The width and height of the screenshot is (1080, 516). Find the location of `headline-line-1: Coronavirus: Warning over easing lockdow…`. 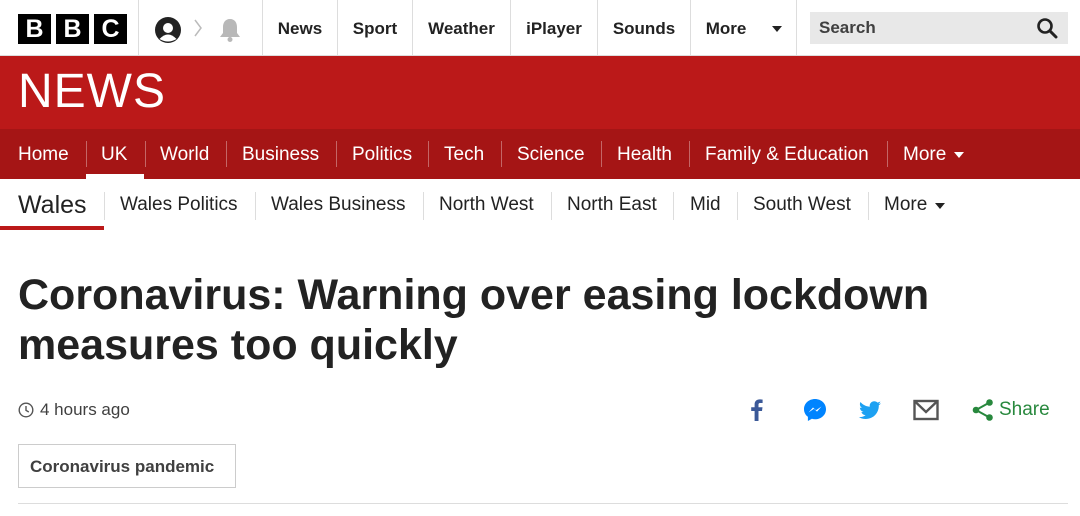

headline-line-1: Coronavirus: Warning over easing lockdow… is located at coordinates (474, 295).